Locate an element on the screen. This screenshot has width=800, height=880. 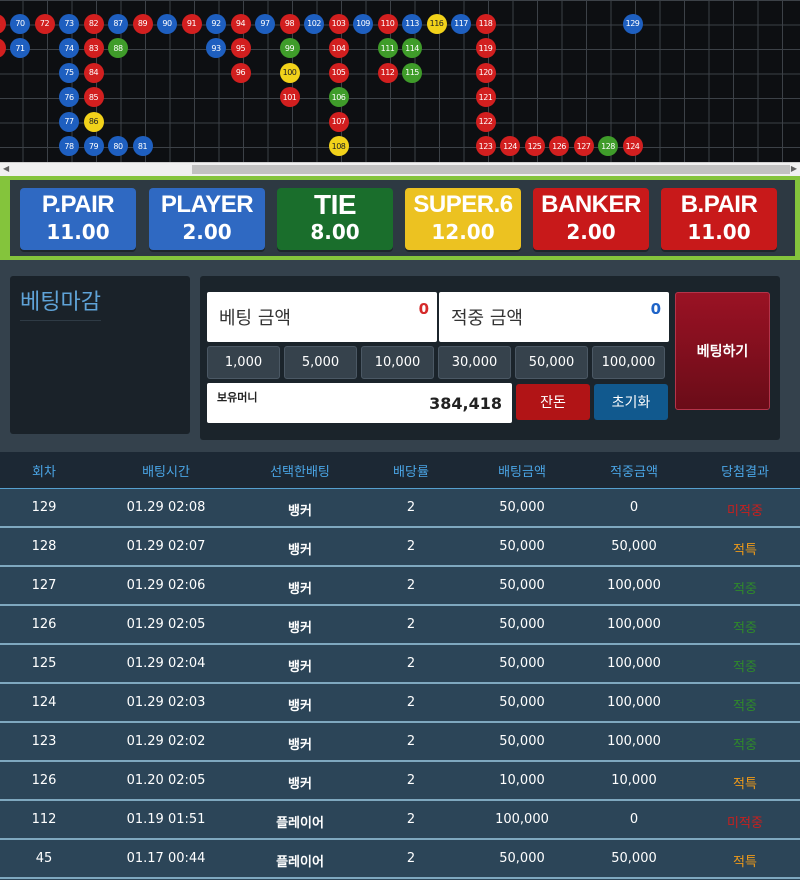
header-bet: 배팅금액 is located at coordinates (522, 472).